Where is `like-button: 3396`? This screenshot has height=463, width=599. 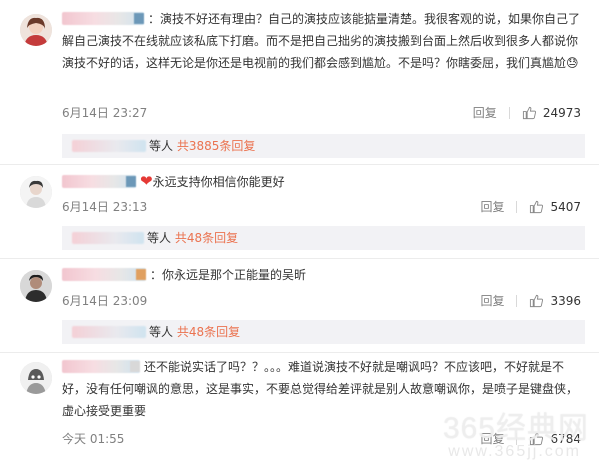 like-button: 3396 is located at coordinates (555, 300).